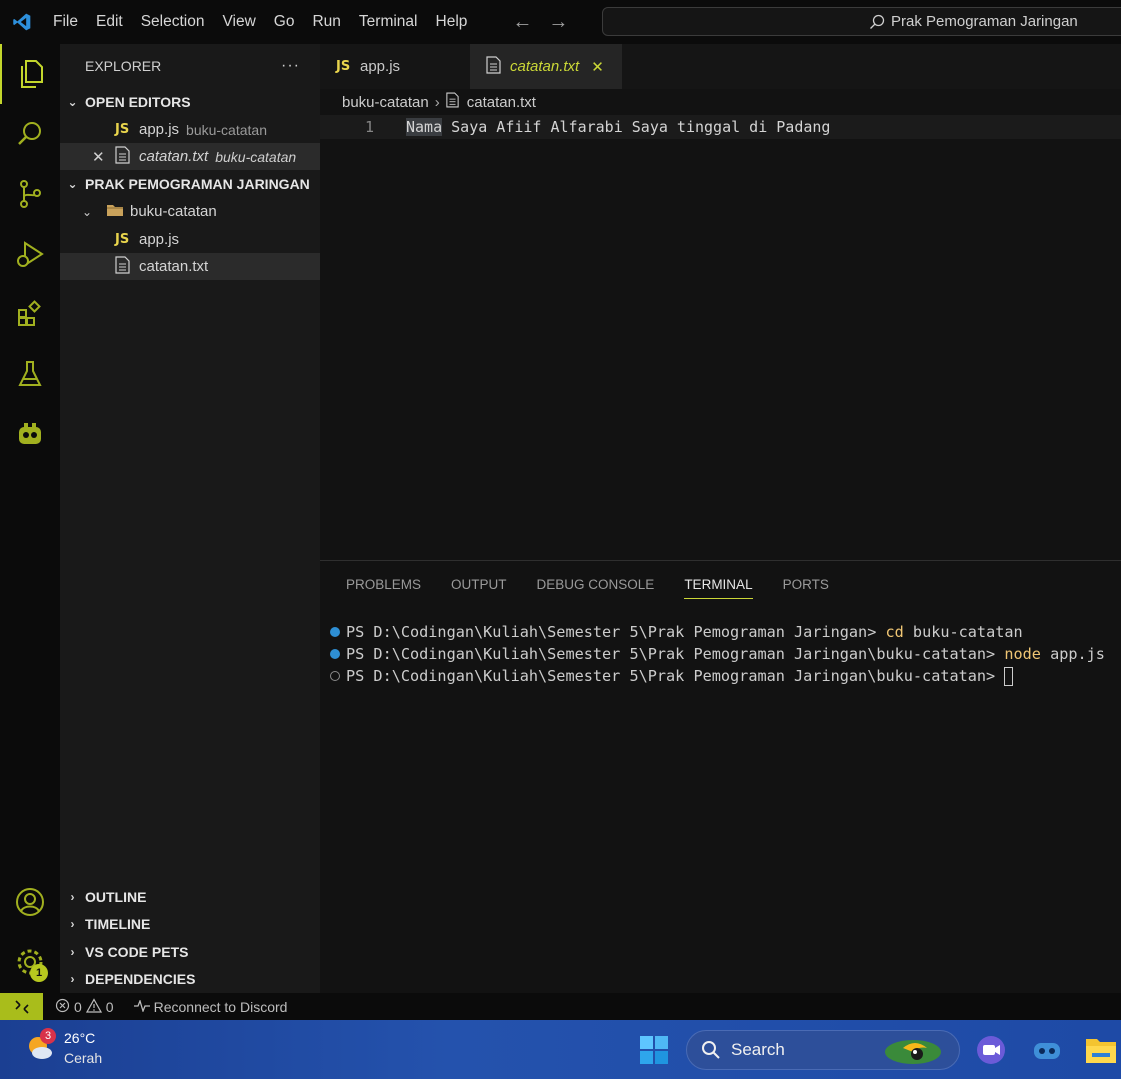  I want to click on tab-app-js: JS app.js, so click(395, 66).